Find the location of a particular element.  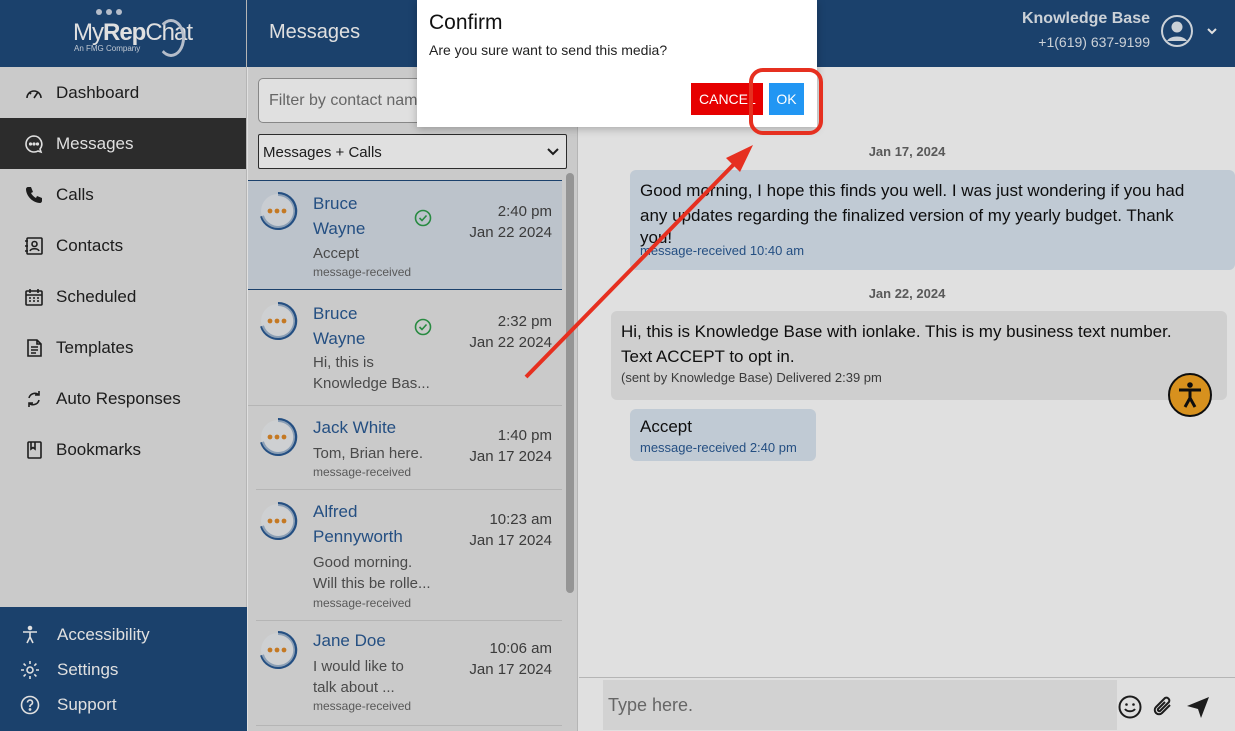

dialog-title: Confirm is located at coordinates (466, 22).